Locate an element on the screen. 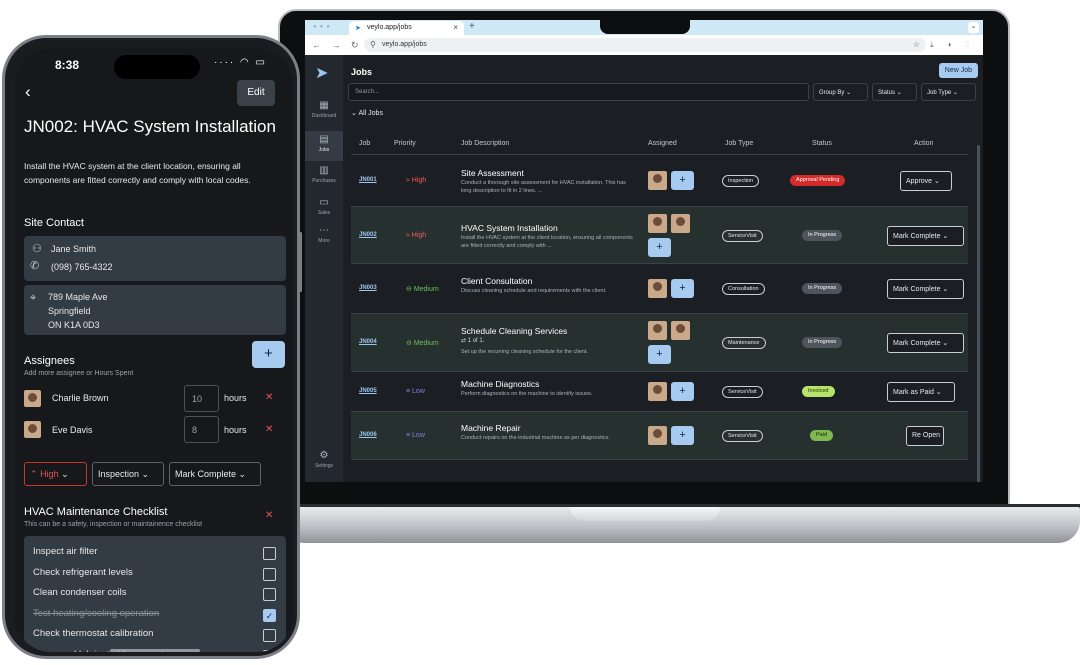 This screenshot has width=1080, height=665. col-header: Job Type is located at coordinates (739, 143).